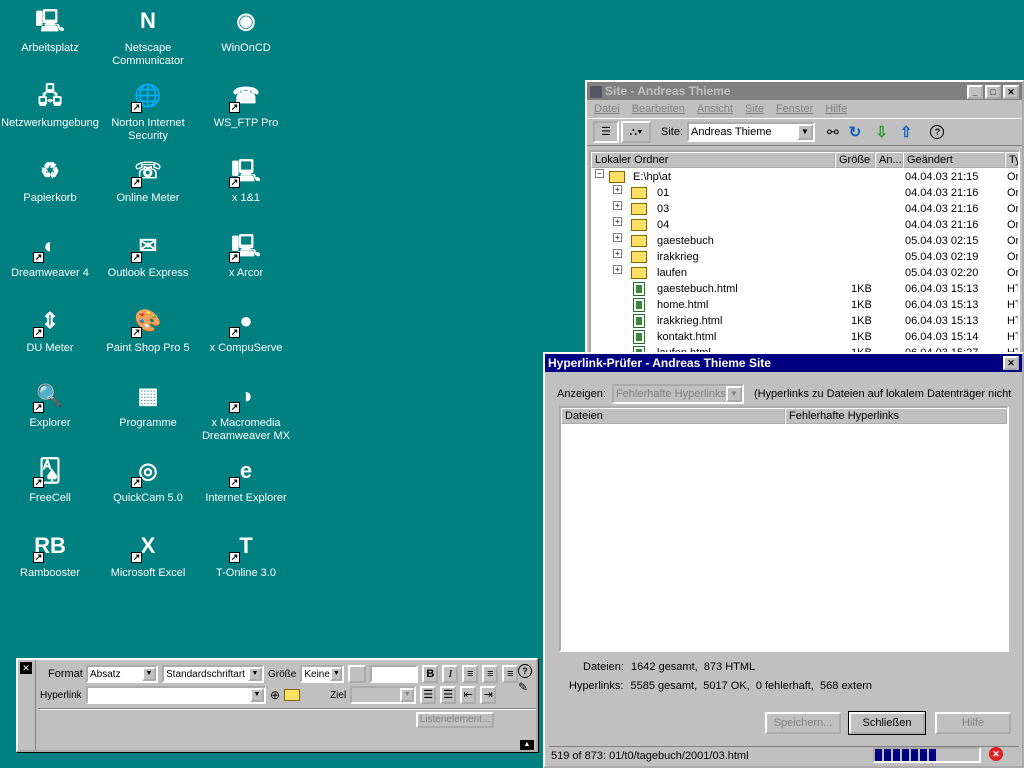 The image size is (1024, 768). I want to click on checker-titlebar: Hyperlink-Prüfer - Andreas Thieme Site ✕, so click(783, 363).